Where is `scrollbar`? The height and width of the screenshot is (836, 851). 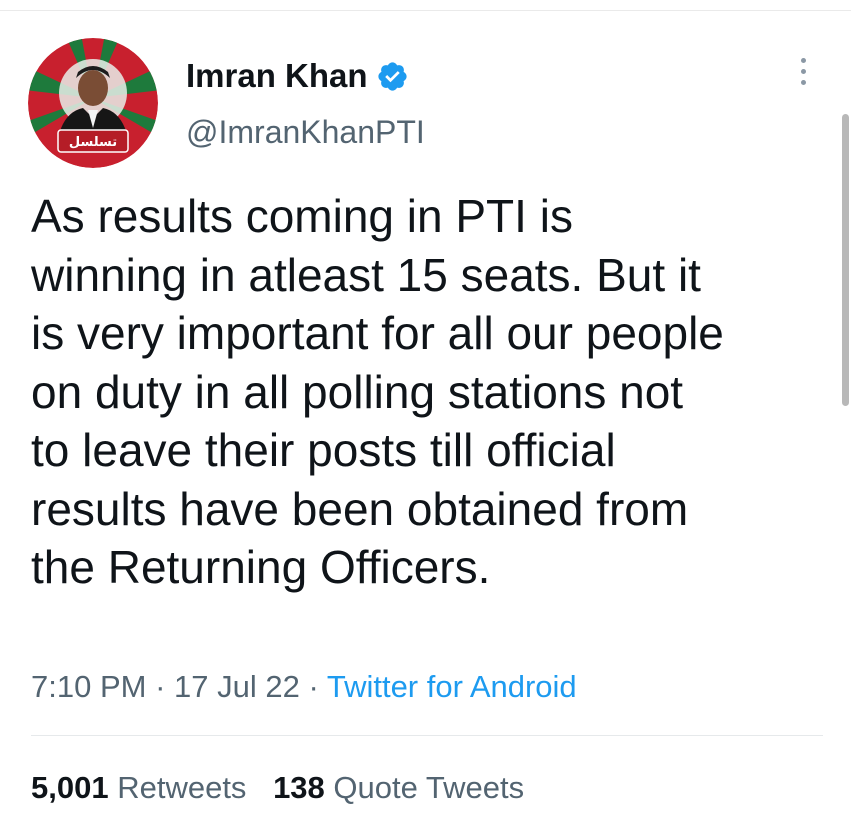
scrollbar is located at coordinates (845, 260).